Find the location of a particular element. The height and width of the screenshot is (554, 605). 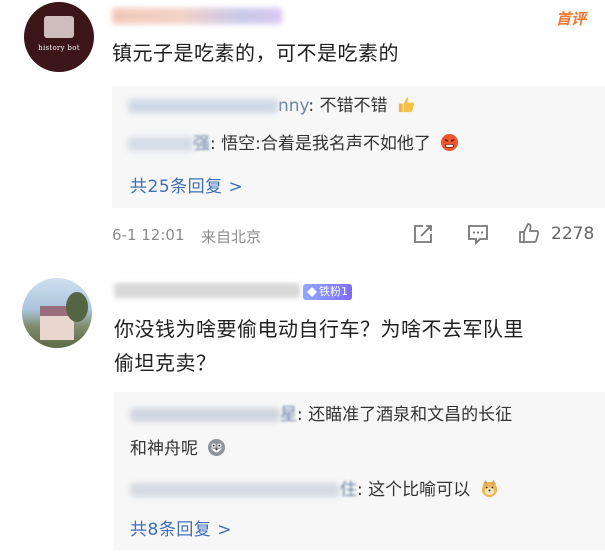

like-count: 2278 is located at coordinates (573, 234).